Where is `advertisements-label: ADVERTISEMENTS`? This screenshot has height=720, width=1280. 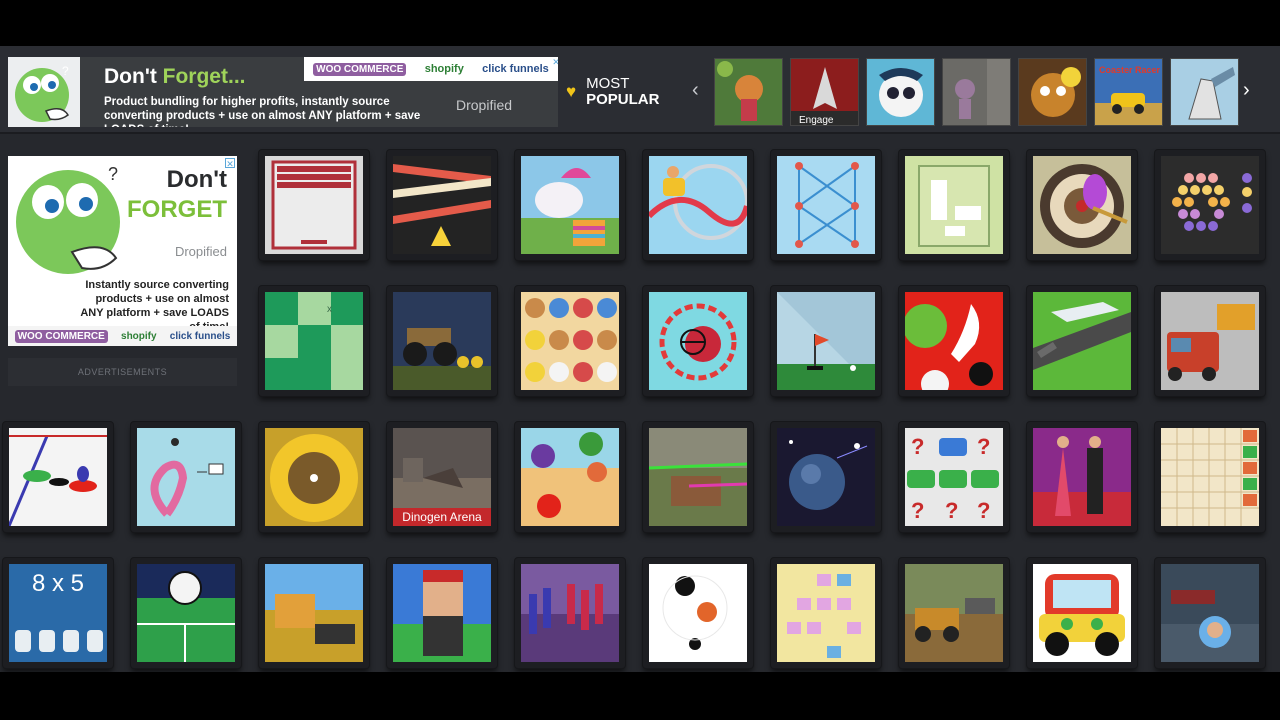 advertisements-label: ADVERTISEMENTS is located at coordinates (122, 372).